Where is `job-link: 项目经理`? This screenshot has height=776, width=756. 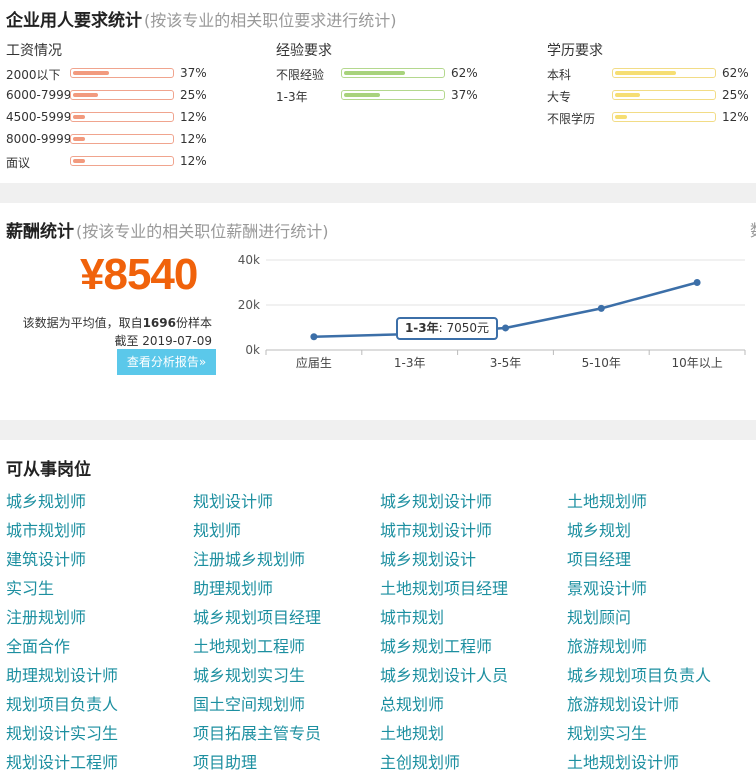 job-link: 项目经理 is located at coordinates (599, 558).